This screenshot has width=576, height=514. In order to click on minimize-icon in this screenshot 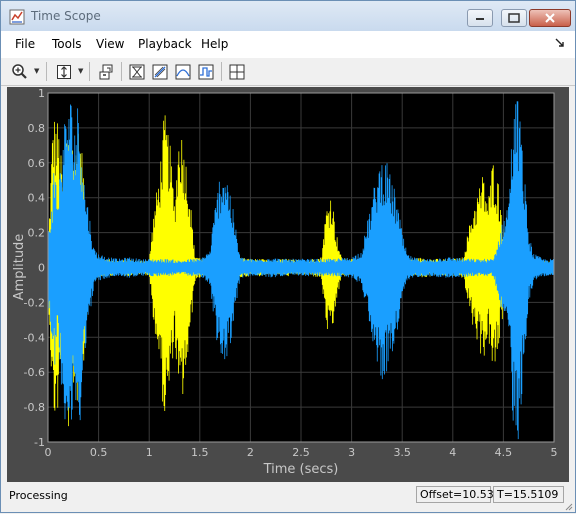, I will do `click(480, 19)`.